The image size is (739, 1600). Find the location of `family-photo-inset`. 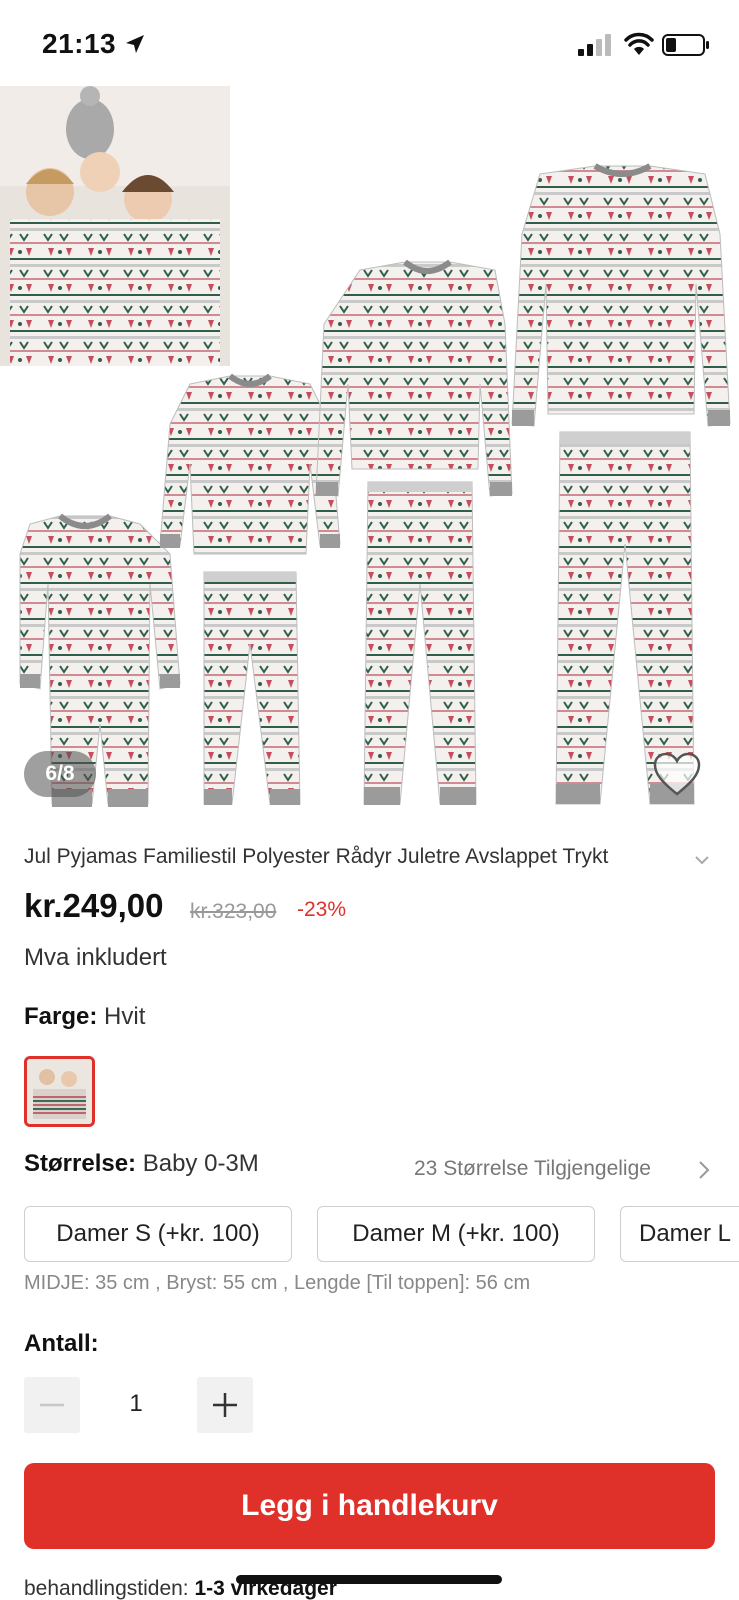

family-photo-inset is located at coordinates (115, 226).